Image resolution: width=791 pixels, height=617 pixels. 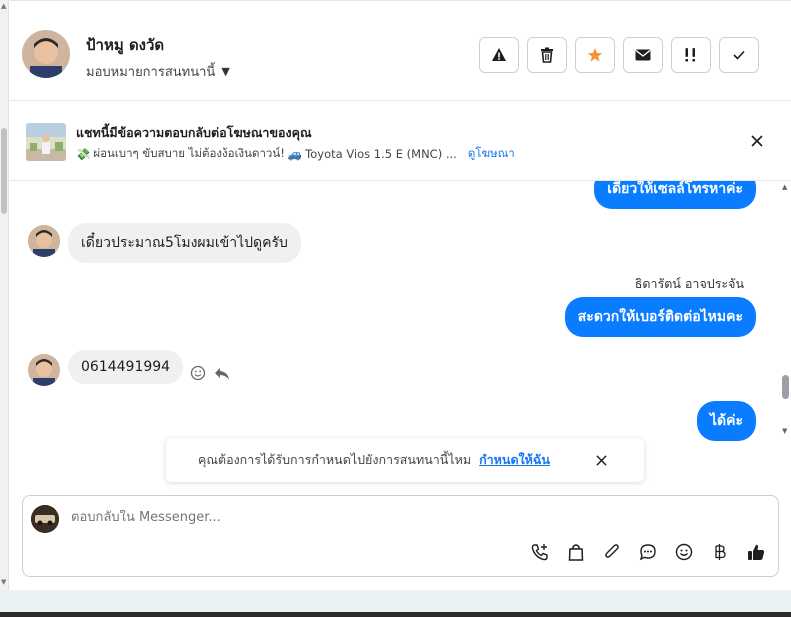 I want to click on close-banner-button, so click(x=757, y=141).